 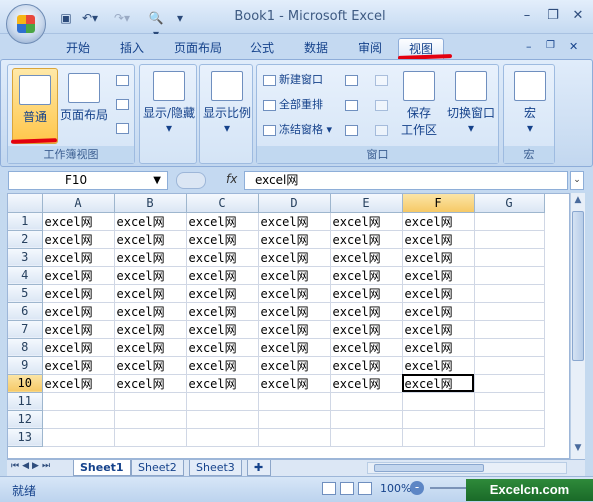 I want to click on normal-view-status-icon, so click(x=329, y=488).